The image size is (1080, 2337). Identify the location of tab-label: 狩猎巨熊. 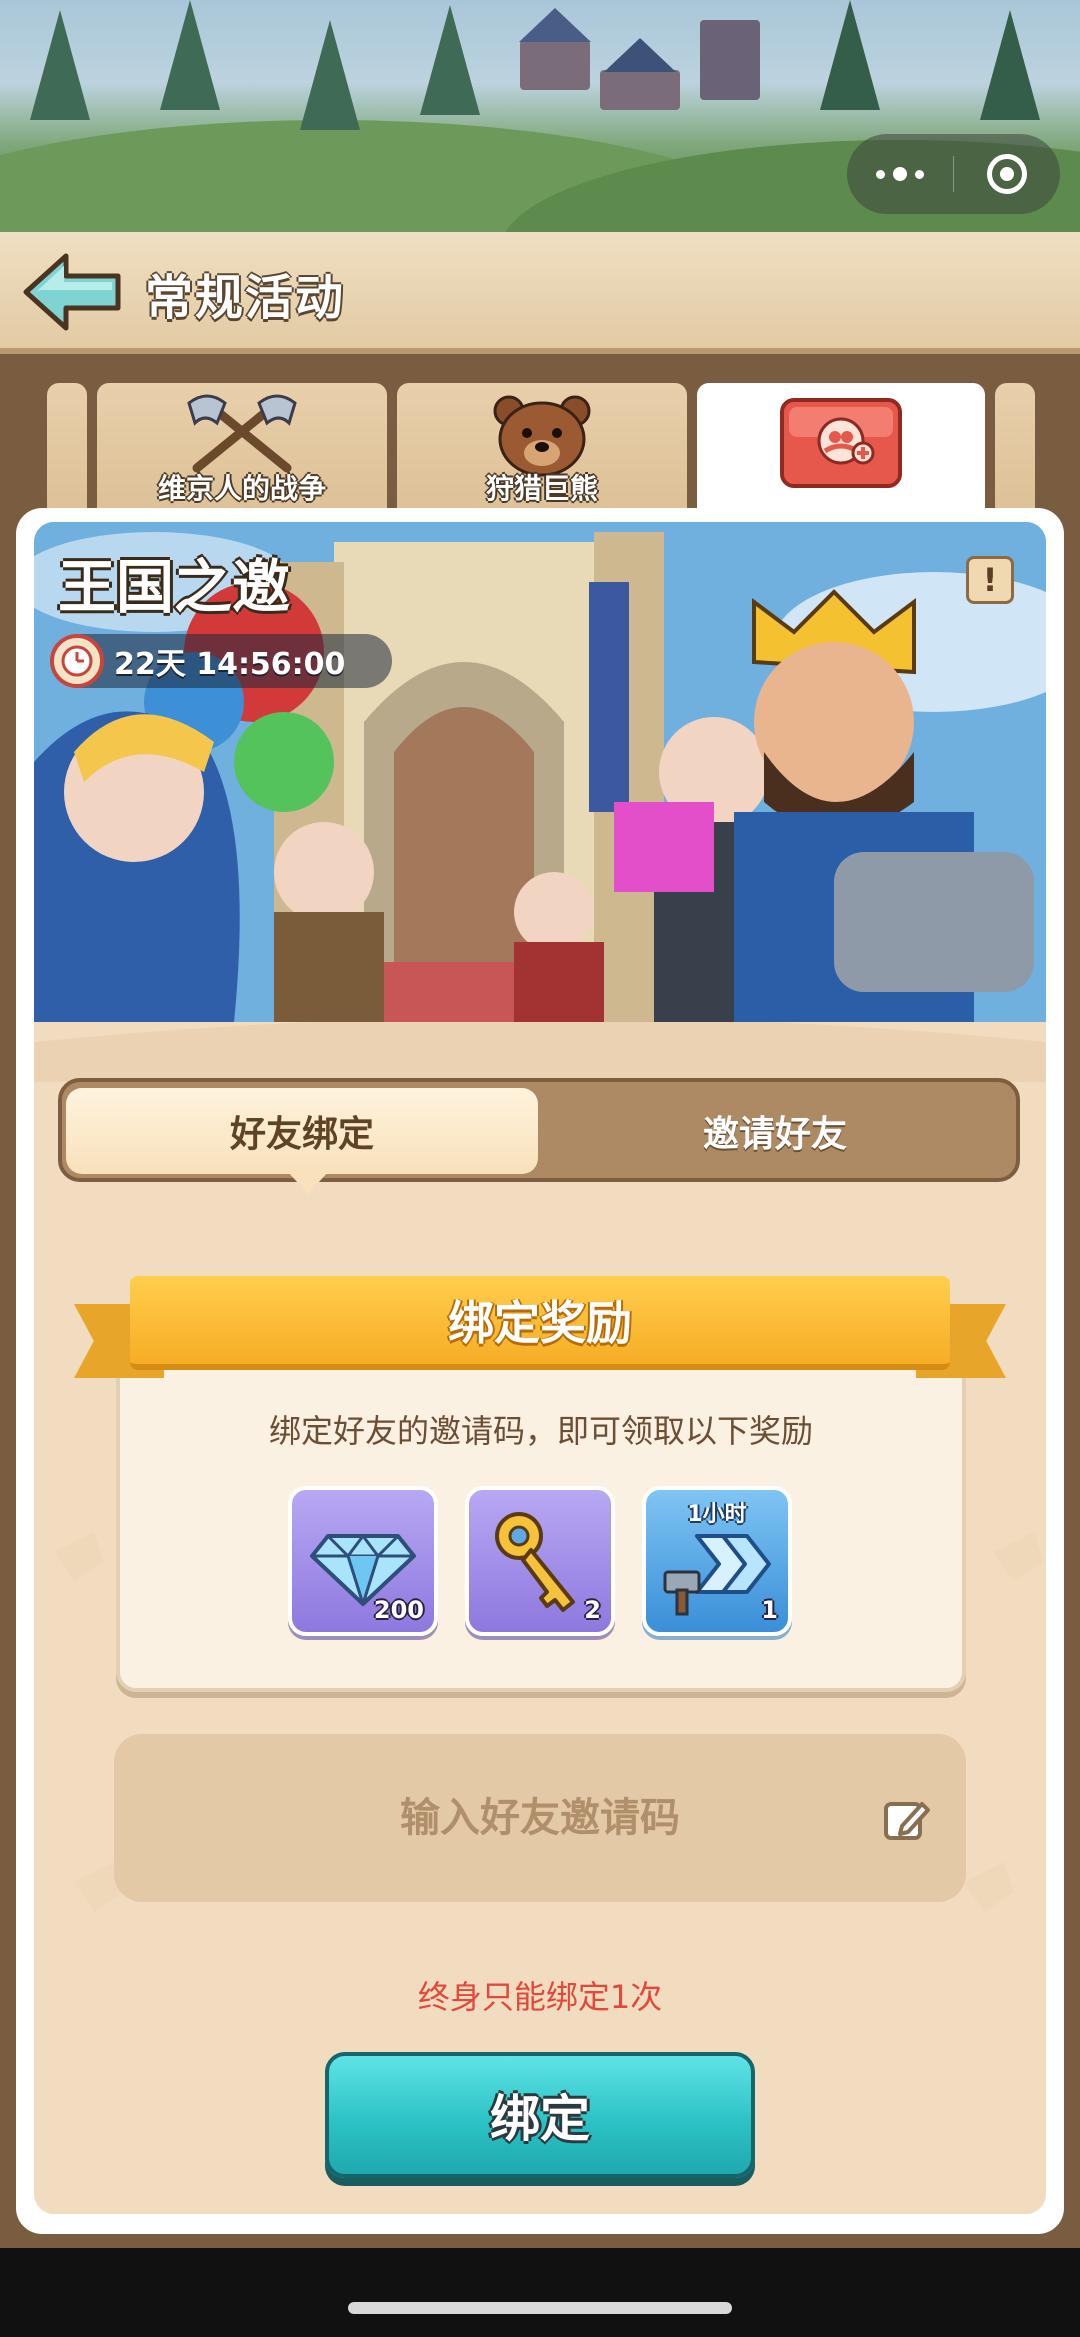
(541, 488).